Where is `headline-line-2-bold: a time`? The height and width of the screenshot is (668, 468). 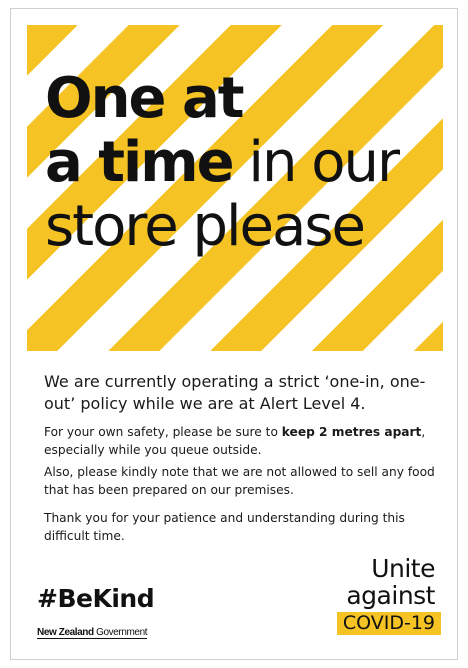 headline-line-2-bold: a time is located at coordinates (140, 162).